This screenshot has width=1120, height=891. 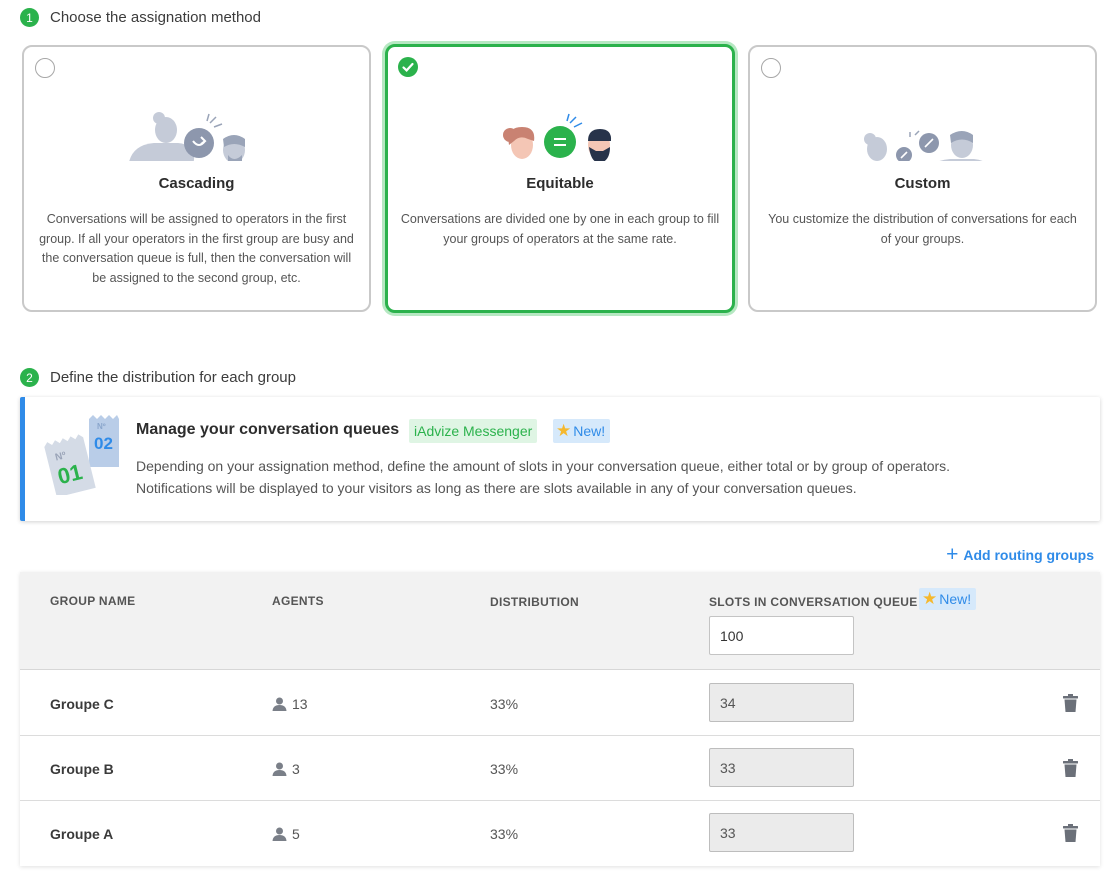 What do you see at coordinates (93, 601) in the screenshot?
I see `column-header-group-name: GROUP NAME` at bounding box center [93, 601].